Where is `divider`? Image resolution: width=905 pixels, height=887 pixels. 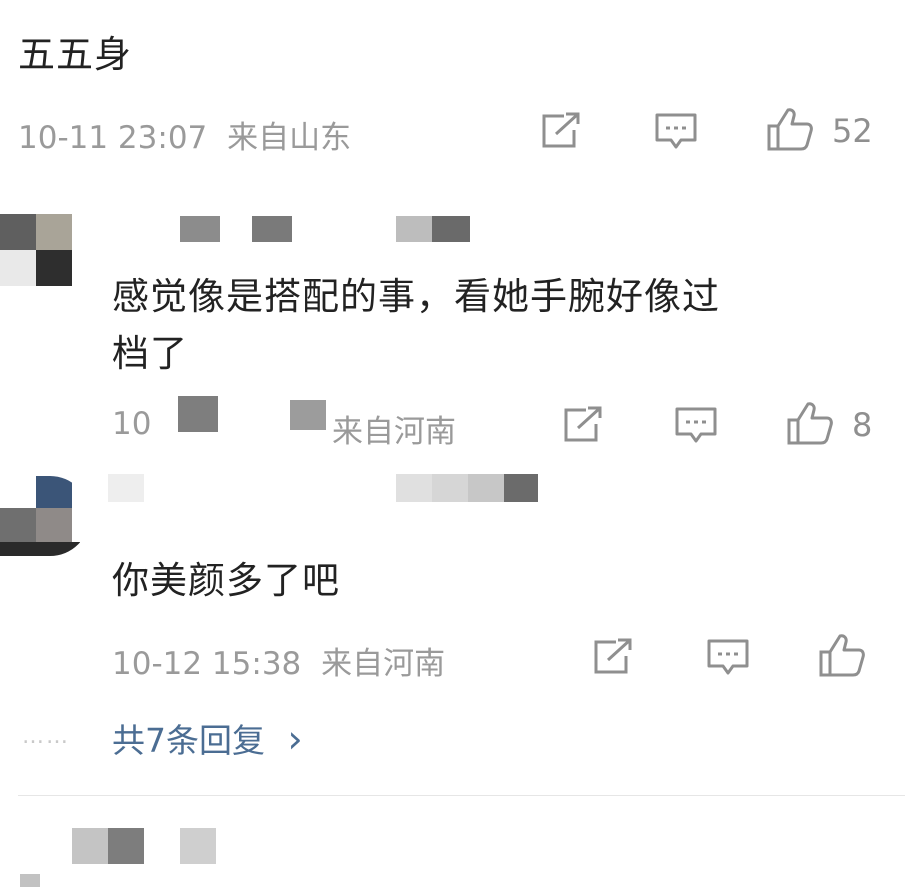
divider is located at coordinates (461, 795).